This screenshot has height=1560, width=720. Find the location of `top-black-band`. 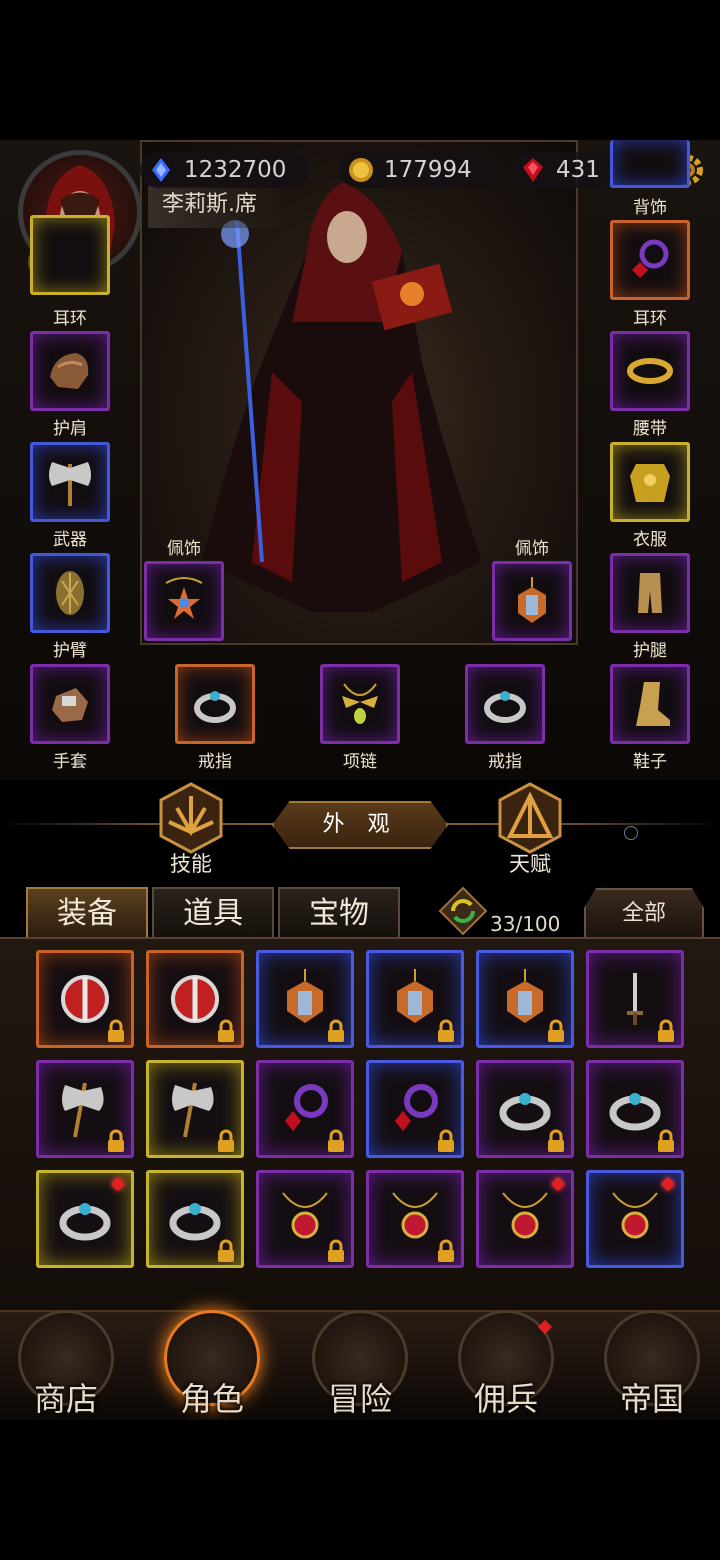

top-black-band is located at coordinates (360, 70).